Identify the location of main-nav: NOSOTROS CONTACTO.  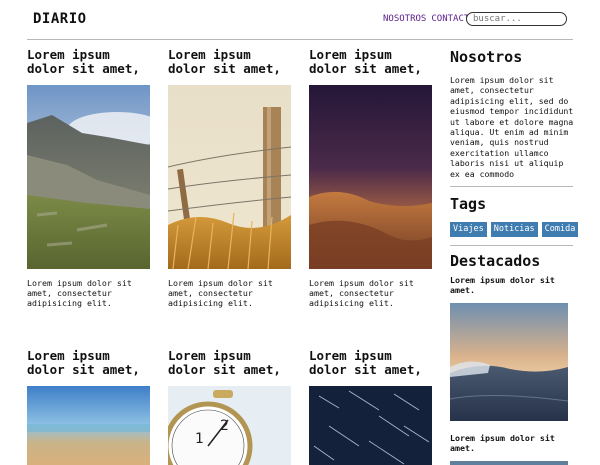
(429, 19).